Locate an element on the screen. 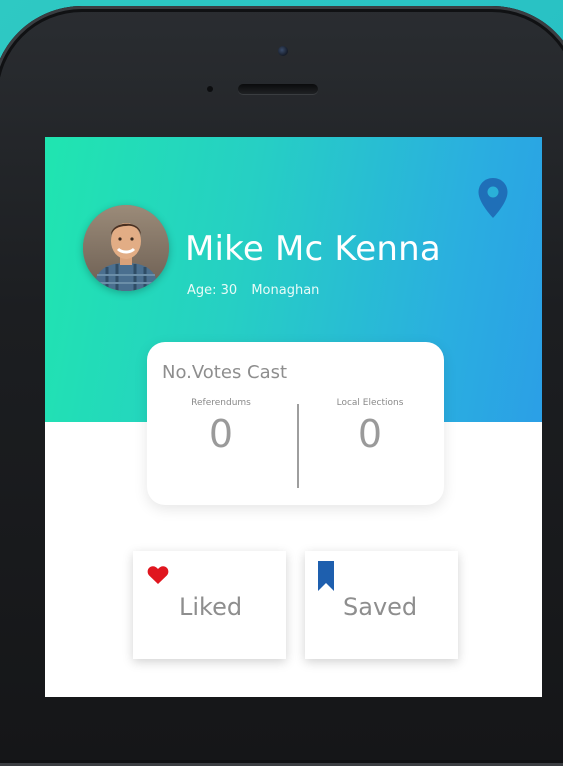  saved-button: Saved is located at coordinates (381, 605).